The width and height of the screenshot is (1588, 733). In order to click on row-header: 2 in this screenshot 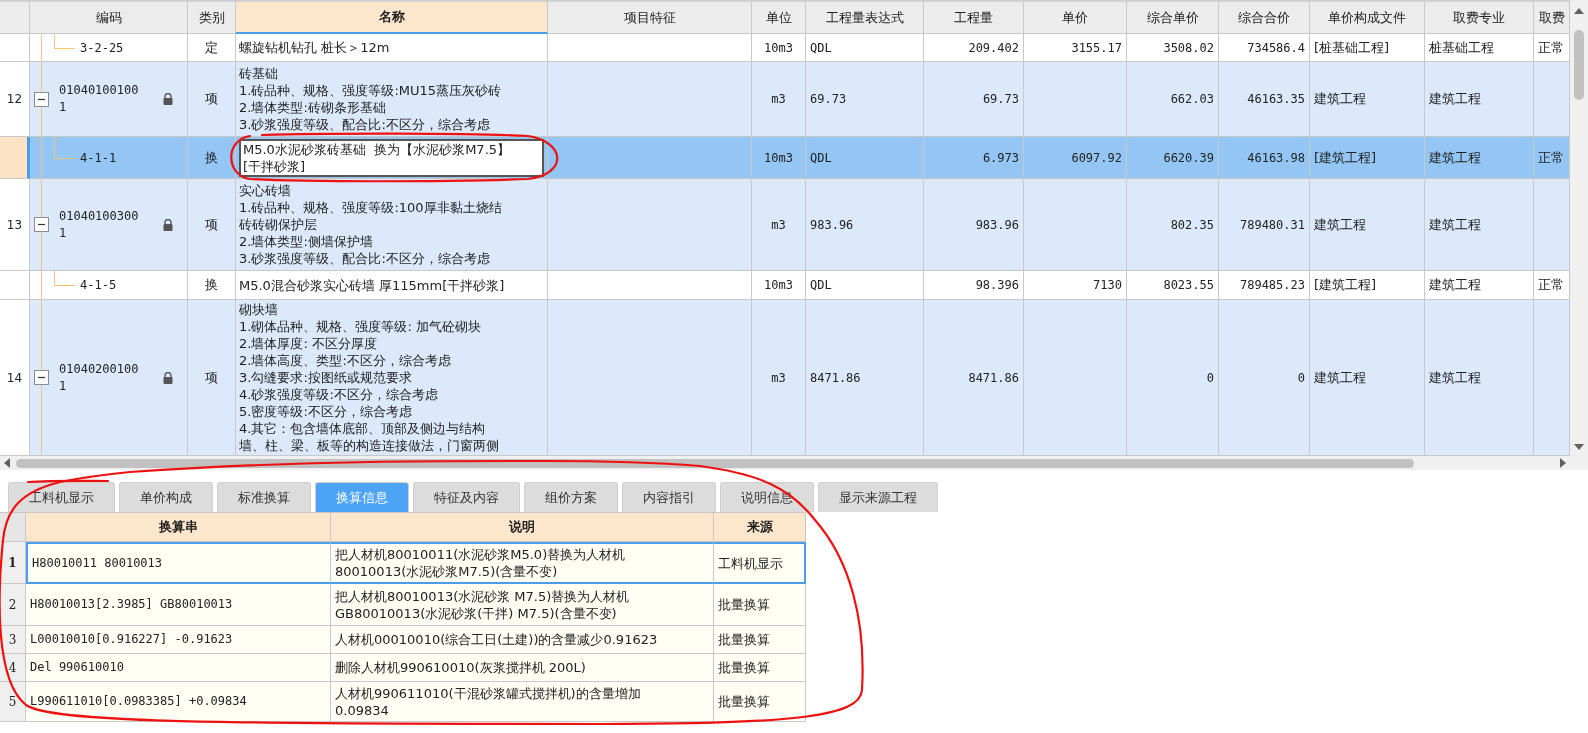, I will do `click(13, 605)`.